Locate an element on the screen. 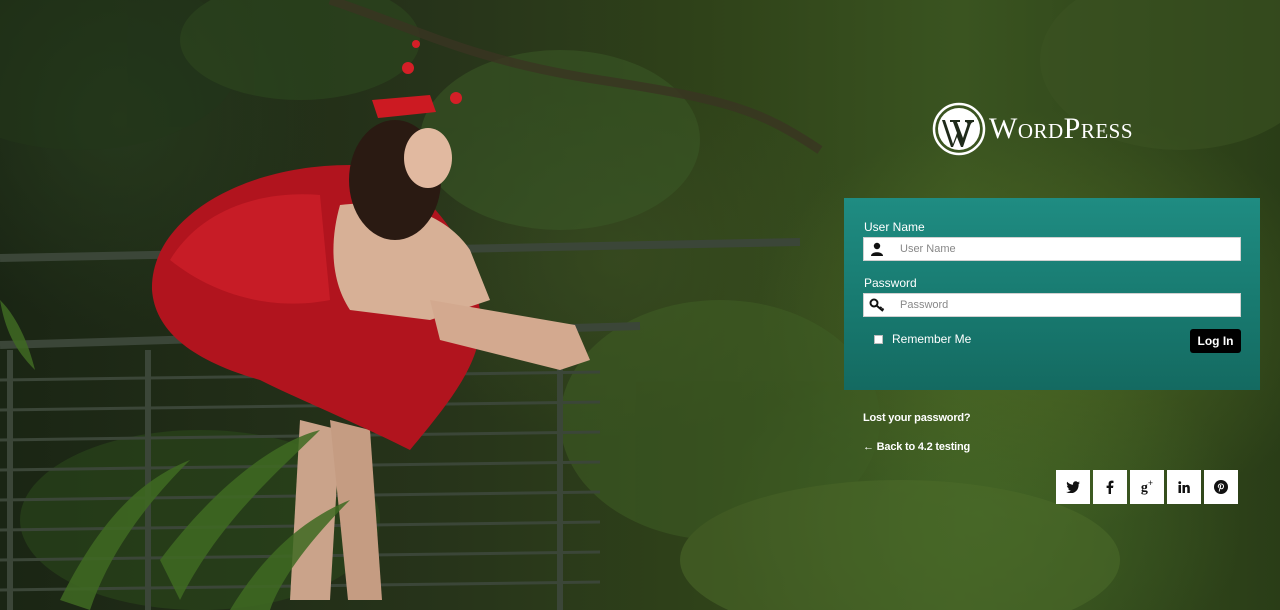 This screenshot has width=1280, height=610. facebook-button is located at coordinates (1110, 487).